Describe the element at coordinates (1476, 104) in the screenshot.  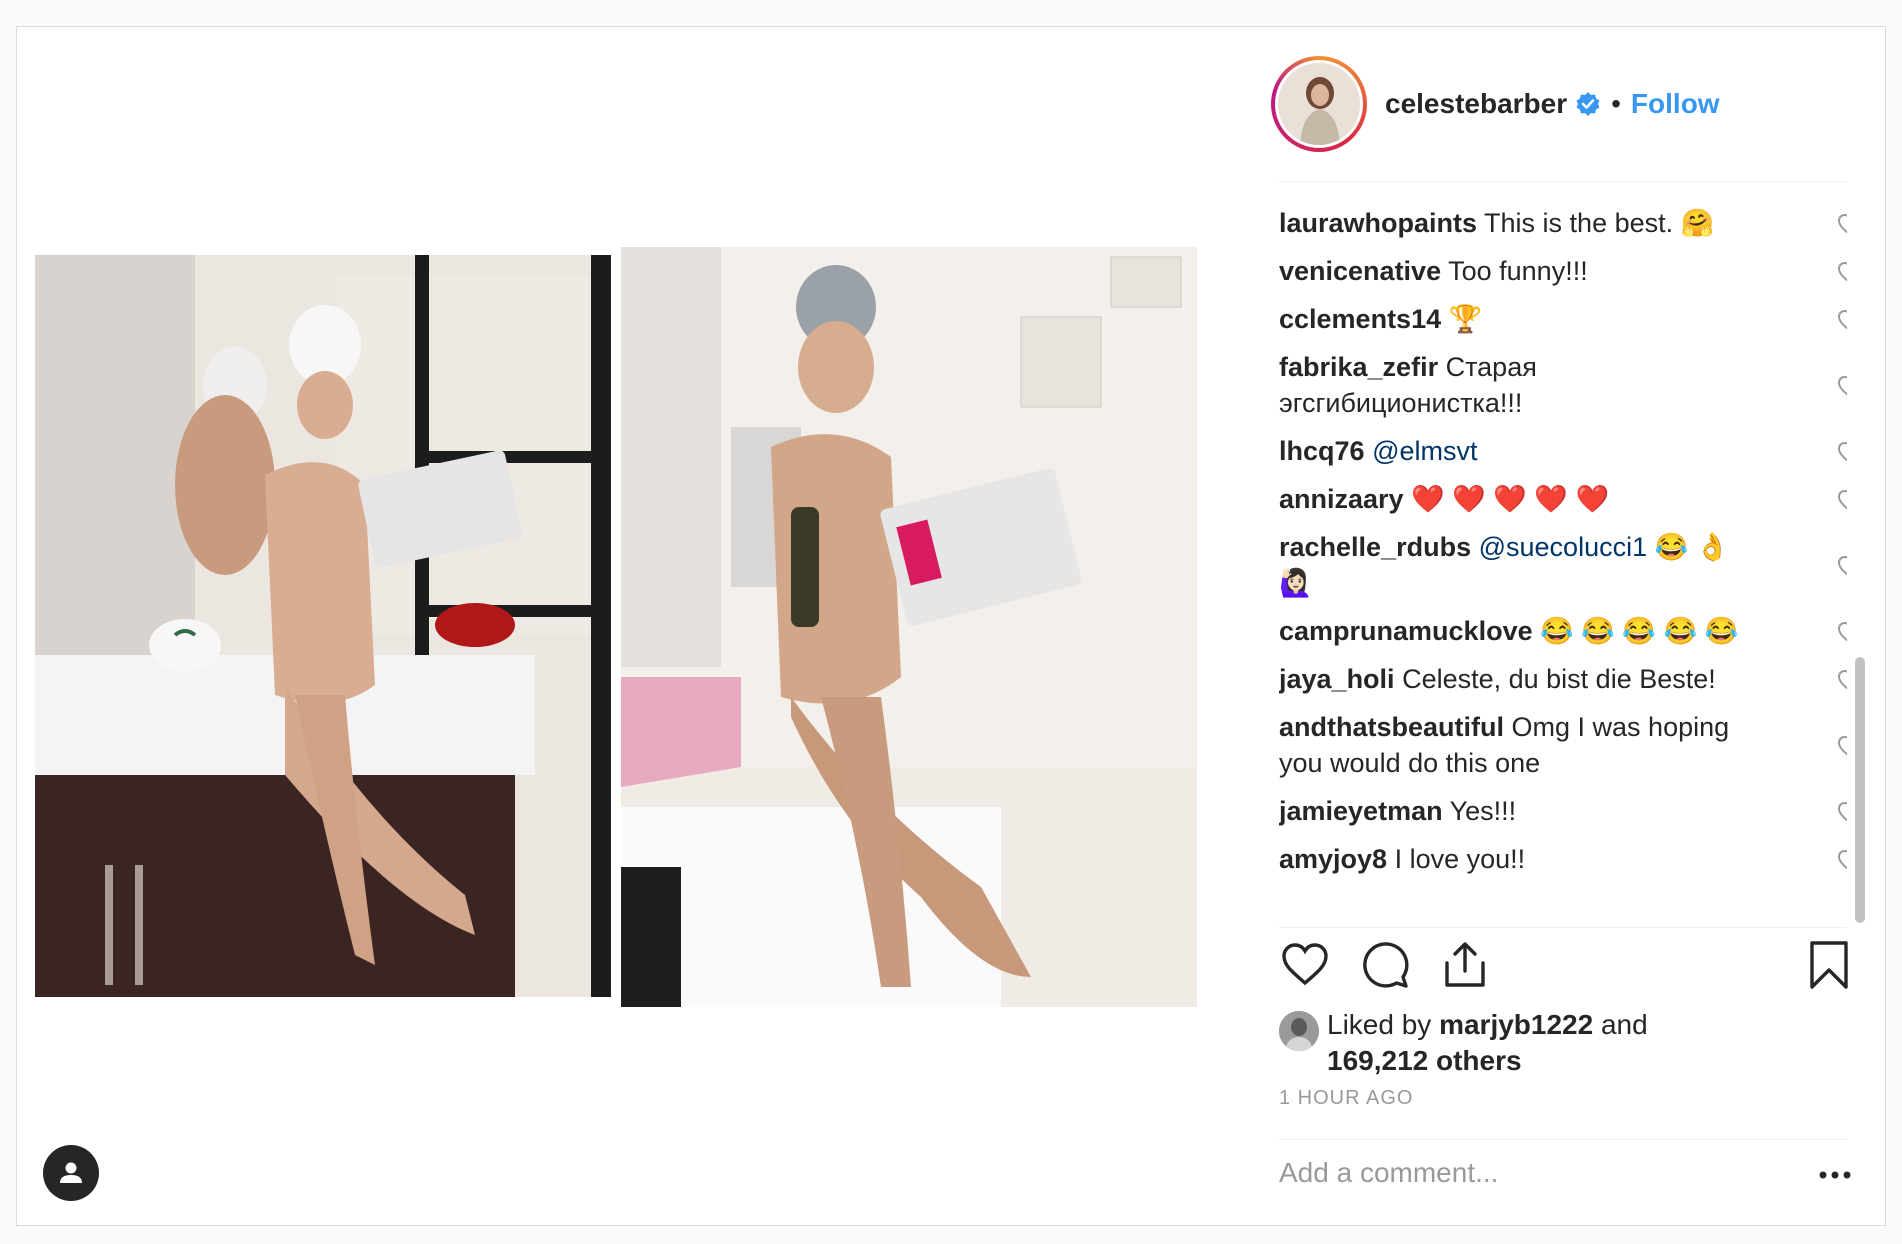
I see `username-link: celestebarber` at that location.